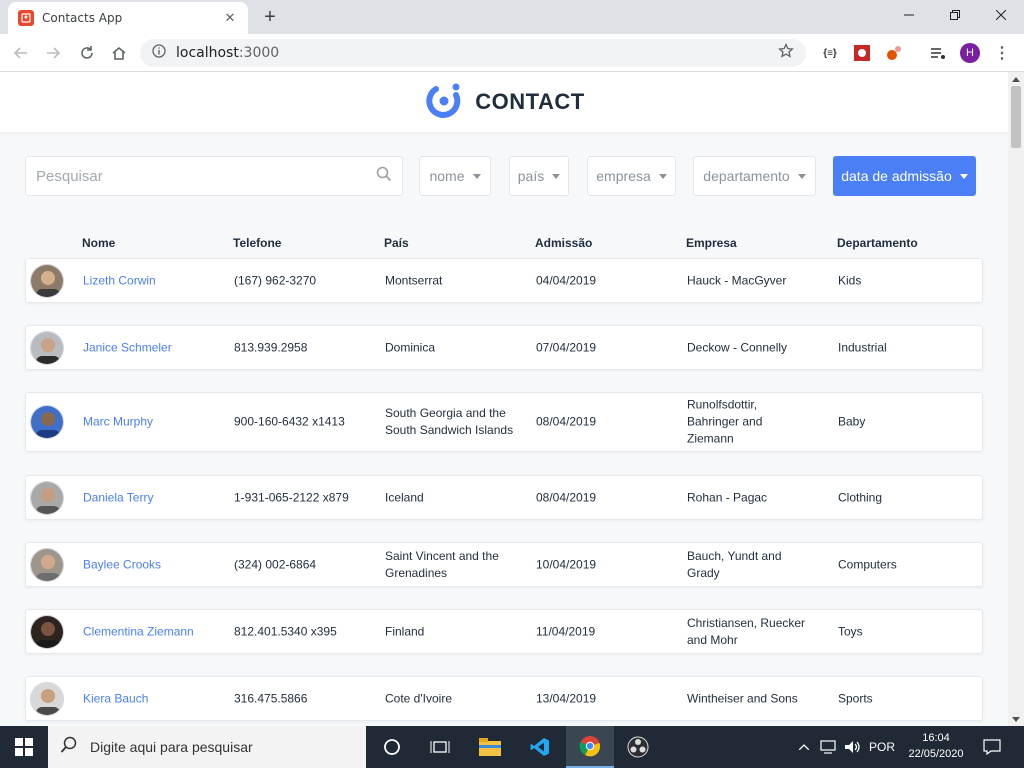 The image size is (1024, 768). What do you see at coordinates (259, 53) in the screenshot?
I see `url-port: :3000` at bounding box center [259, 53].